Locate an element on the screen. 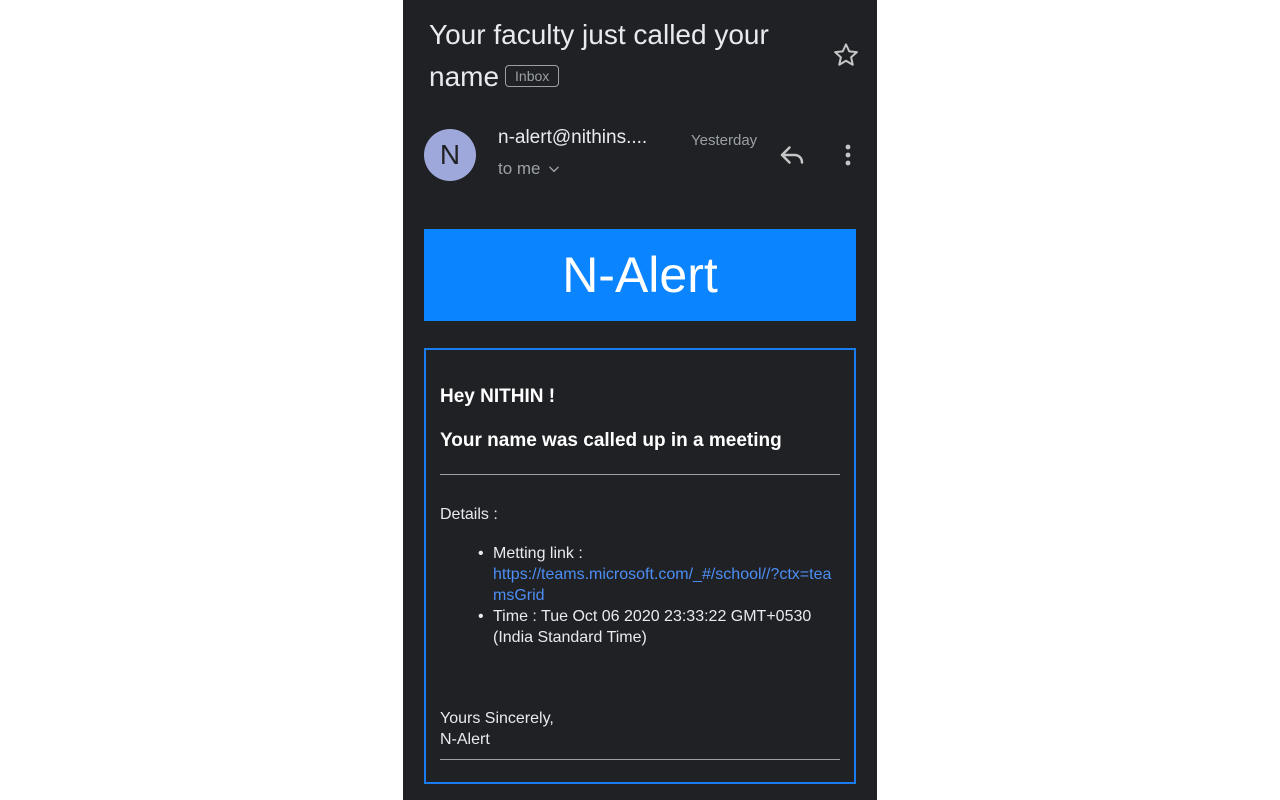 Image resolution: width=1280 pixels, height=800 pixels. details-label: Details : is located at coordinates (469, 514).